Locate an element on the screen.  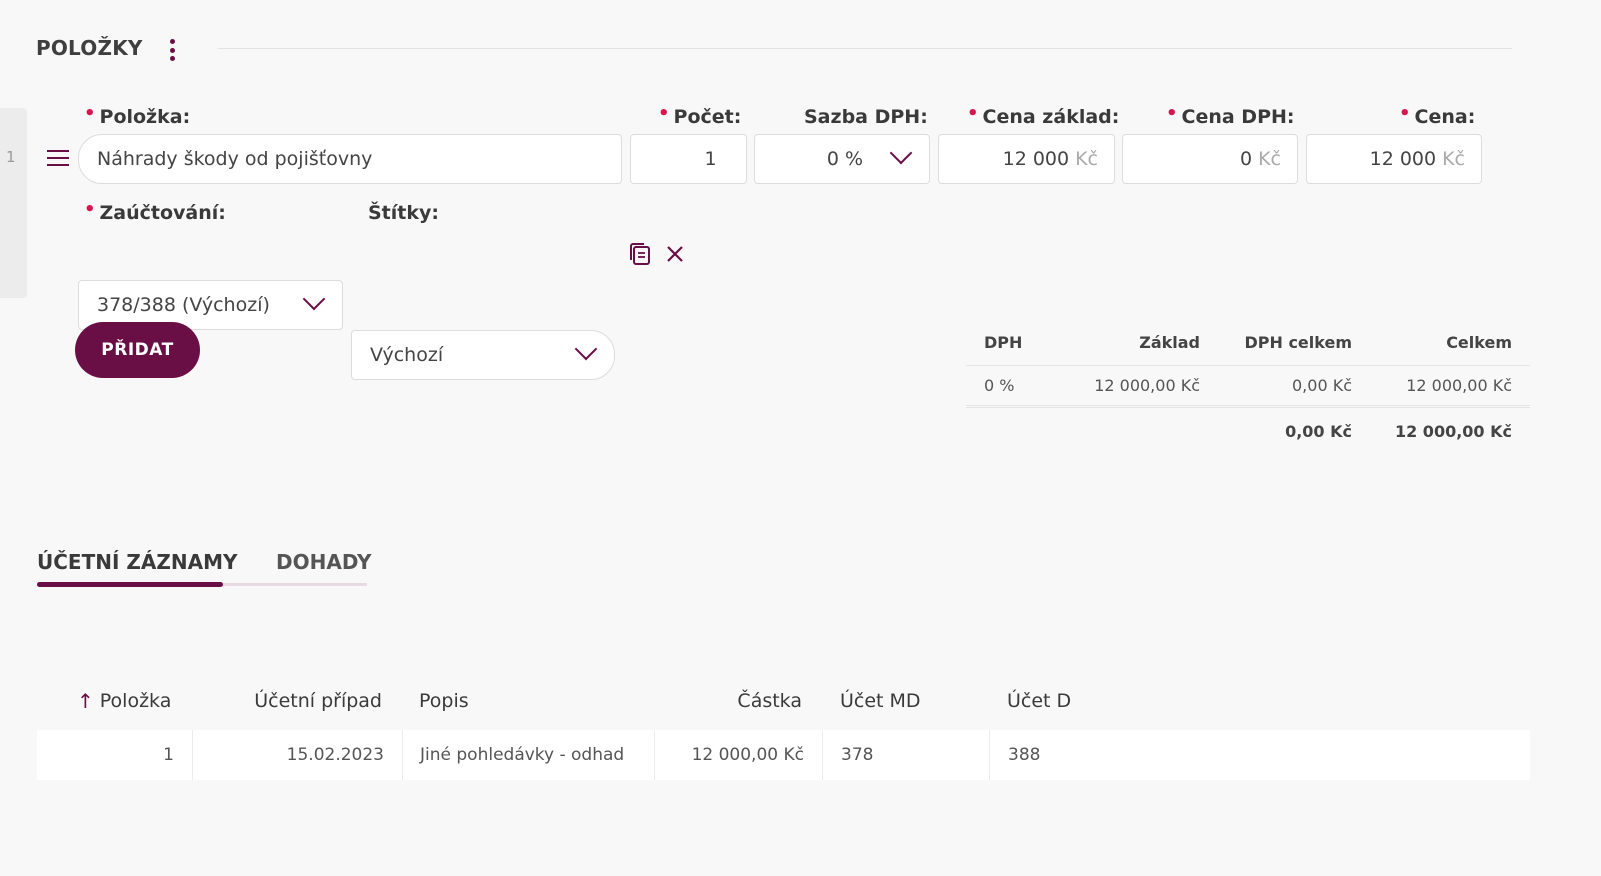
label-cena-zaklad: Cena základ: is located at coordinates (1043, 117).